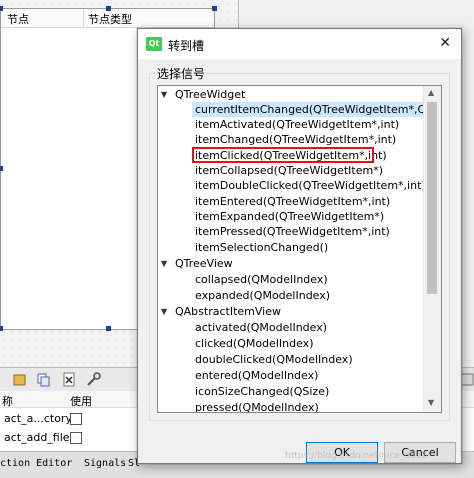 This screenshot has height=478, width=474. I want to click on tab-signals-slots: Signals, so click(105, 463).